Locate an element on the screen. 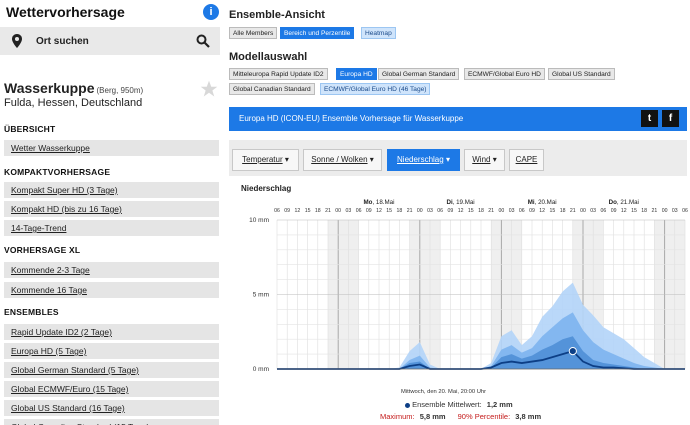 This screenshot has height=425, width=690. day-label-date: , 19.Mai is located at coordinates (464, 202).